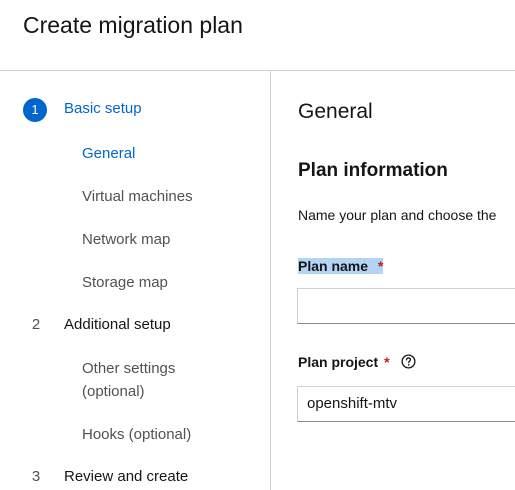  I want to click on substep-network-map: Network map, so click(126, 239).